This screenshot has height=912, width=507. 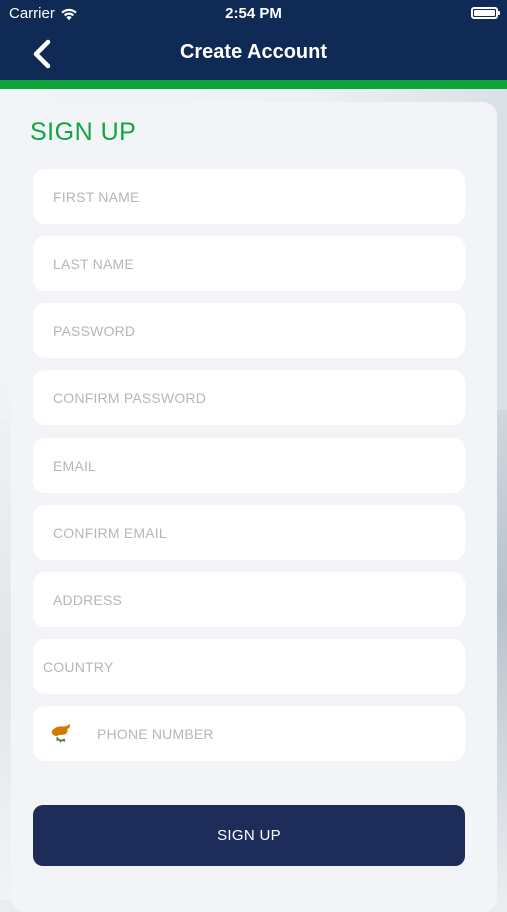 I want to click on navigation-bar: Create Account, so click(x=253, y=54).